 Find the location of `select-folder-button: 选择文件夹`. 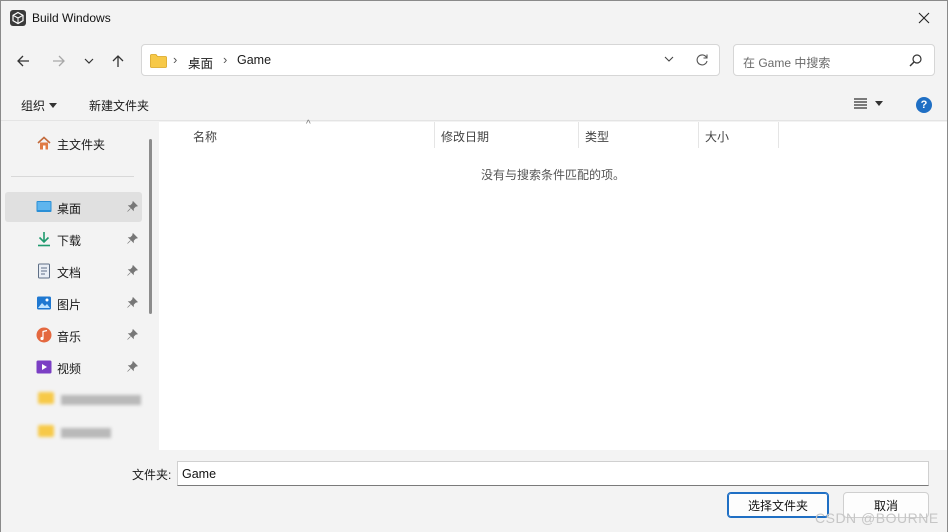

select-folder-button: 选择文件夹 is located at coordinates (778, 505).